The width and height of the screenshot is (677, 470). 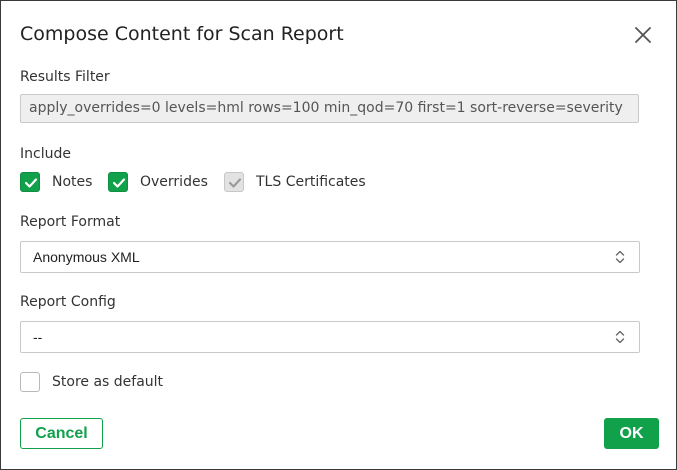 I want to click on report-format-value: Anonymous XML, so click(x=86, y=257).